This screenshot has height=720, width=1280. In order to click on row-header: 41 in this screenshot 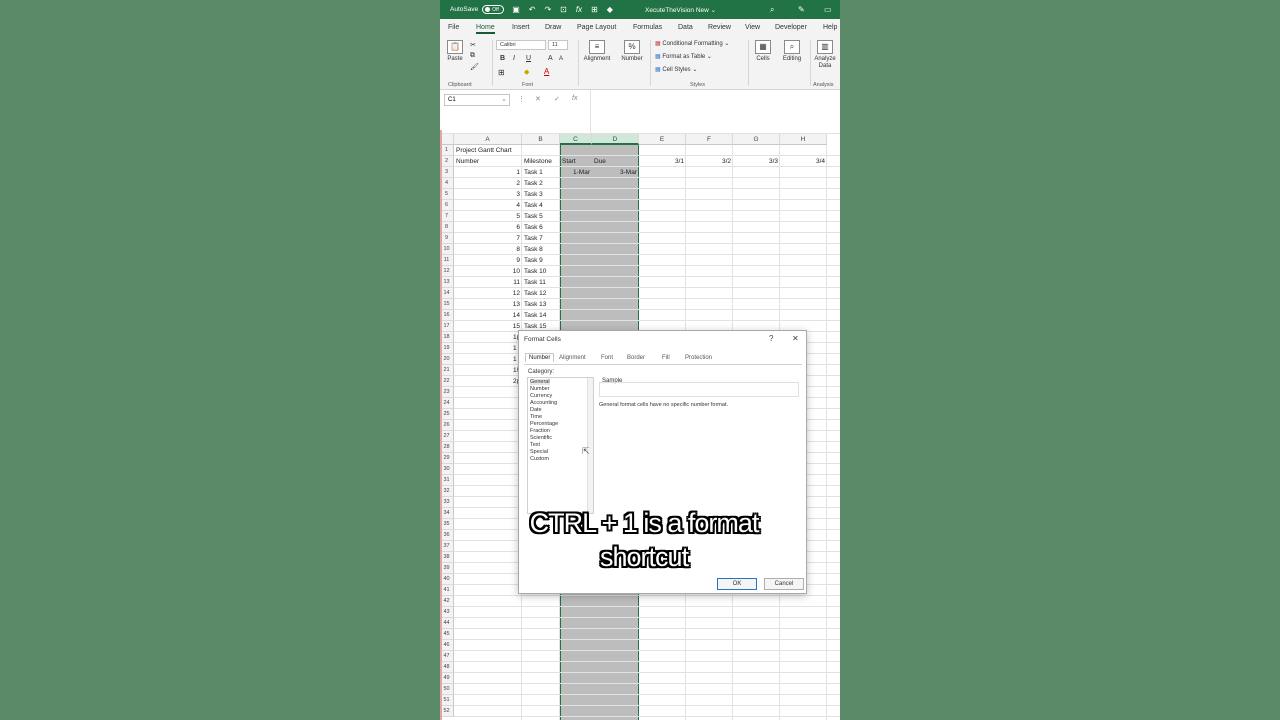, I will do `click(447, 590)`.